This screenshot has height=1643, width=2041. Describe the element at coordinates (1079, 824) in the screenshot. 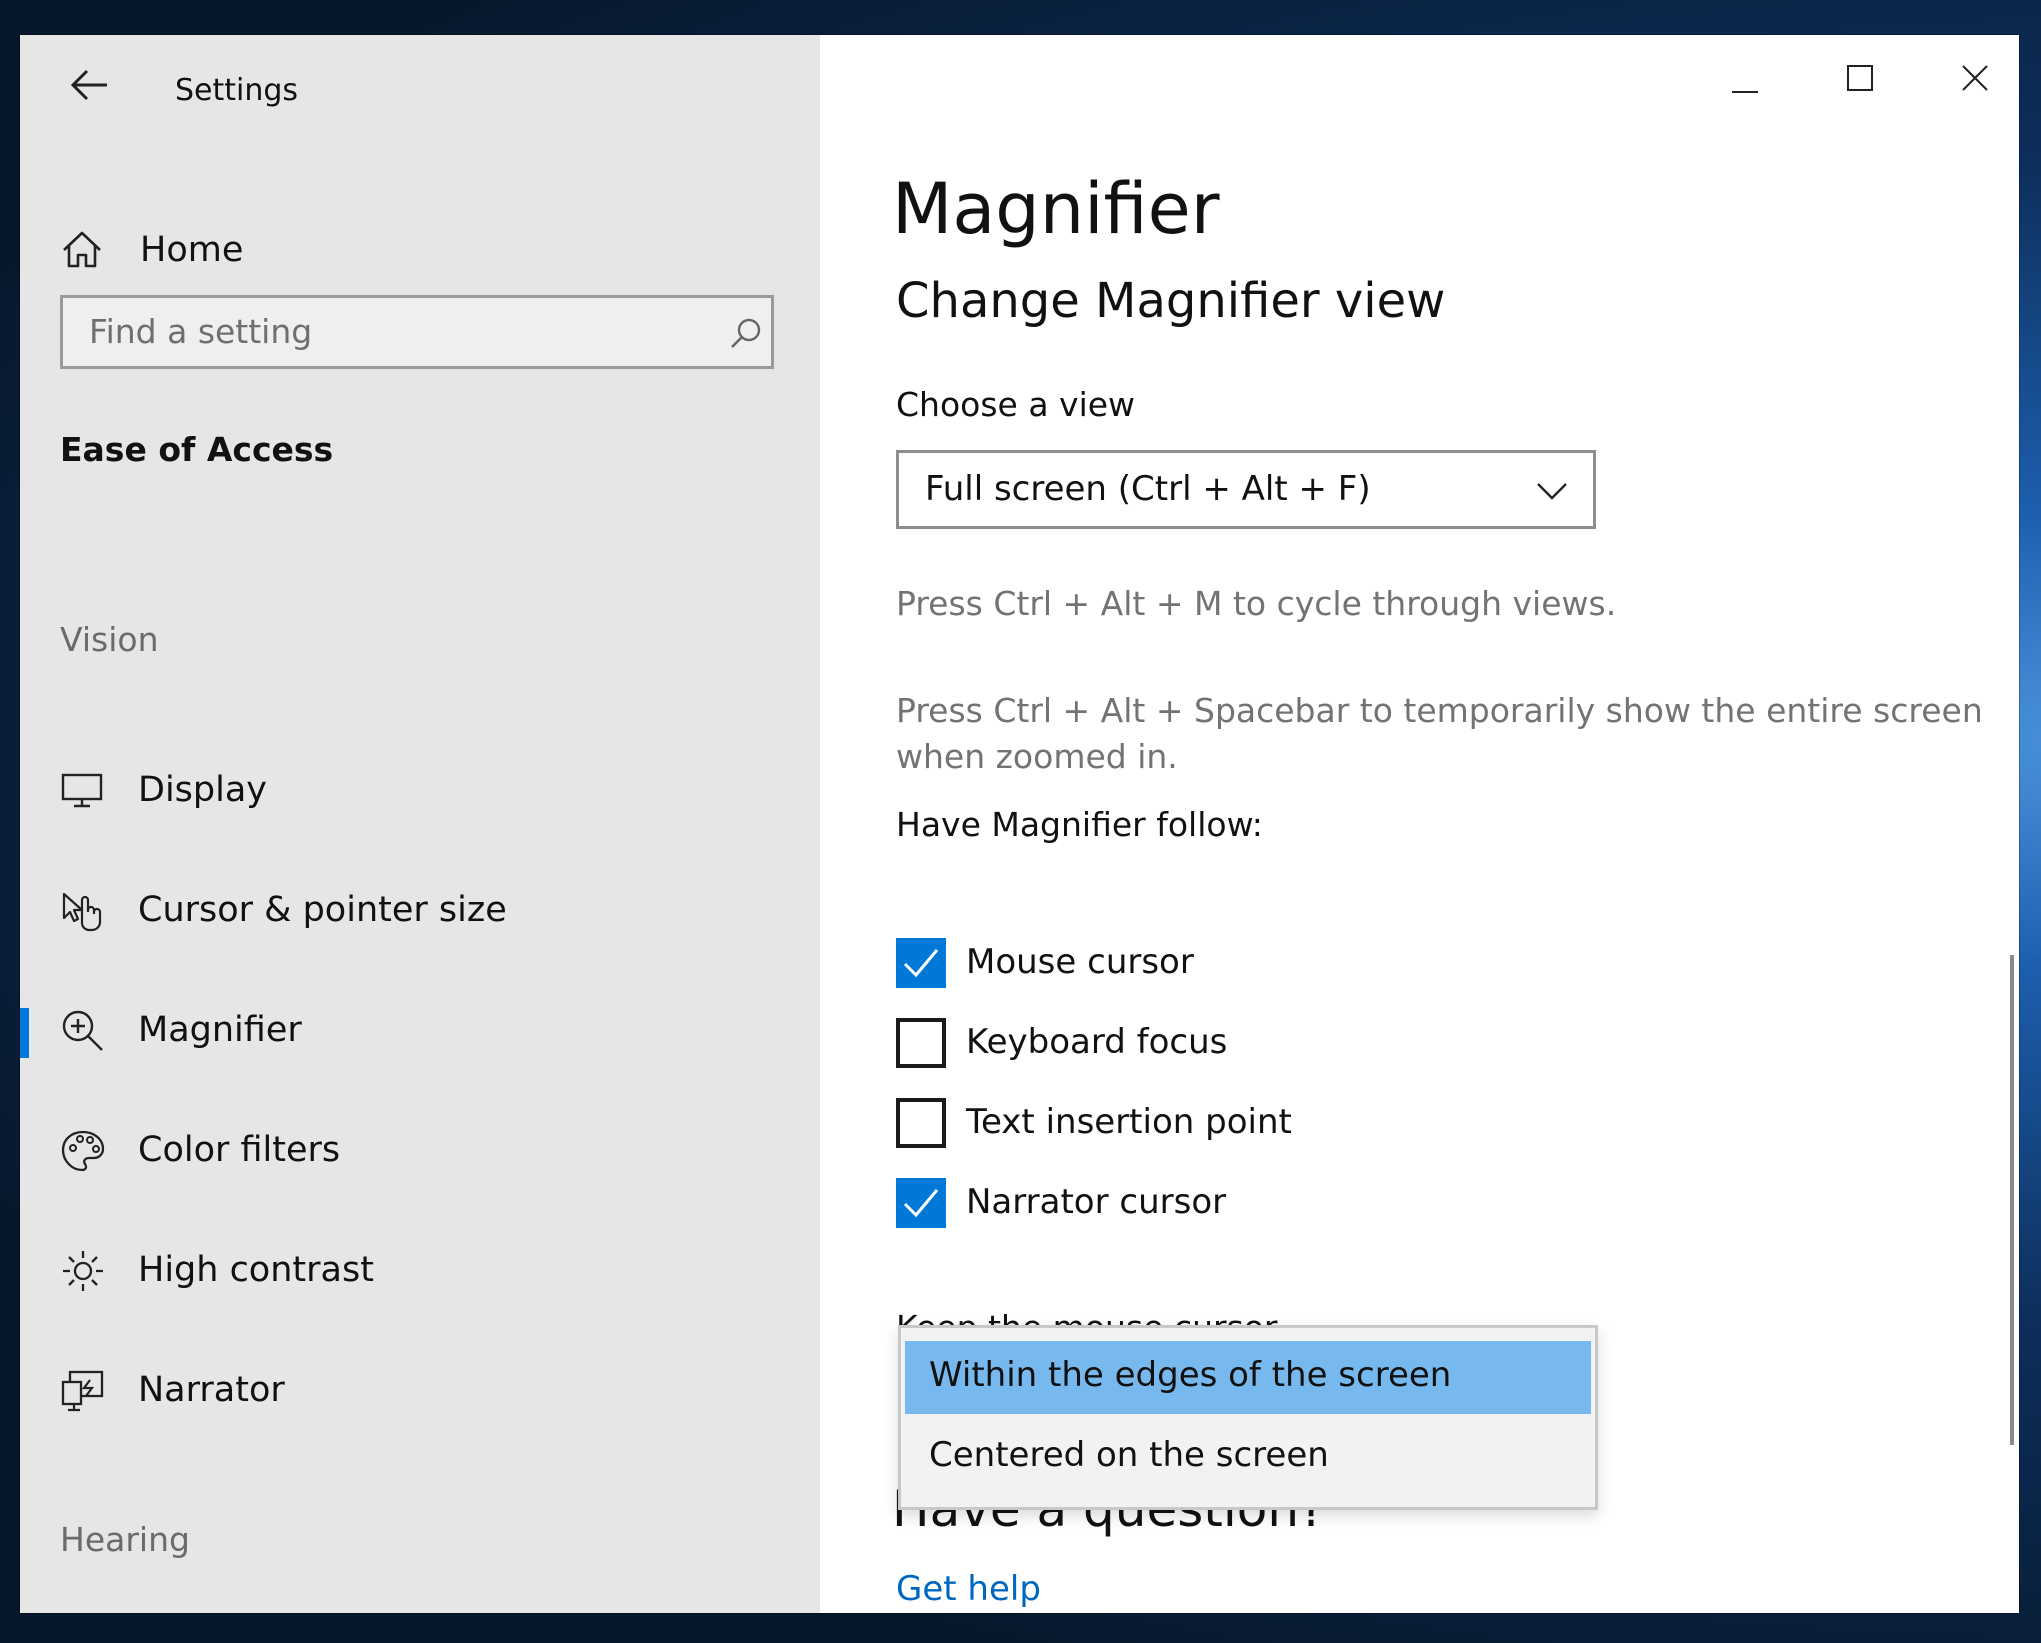

I see `follow-label: Have Magnifier follow:` at that location.